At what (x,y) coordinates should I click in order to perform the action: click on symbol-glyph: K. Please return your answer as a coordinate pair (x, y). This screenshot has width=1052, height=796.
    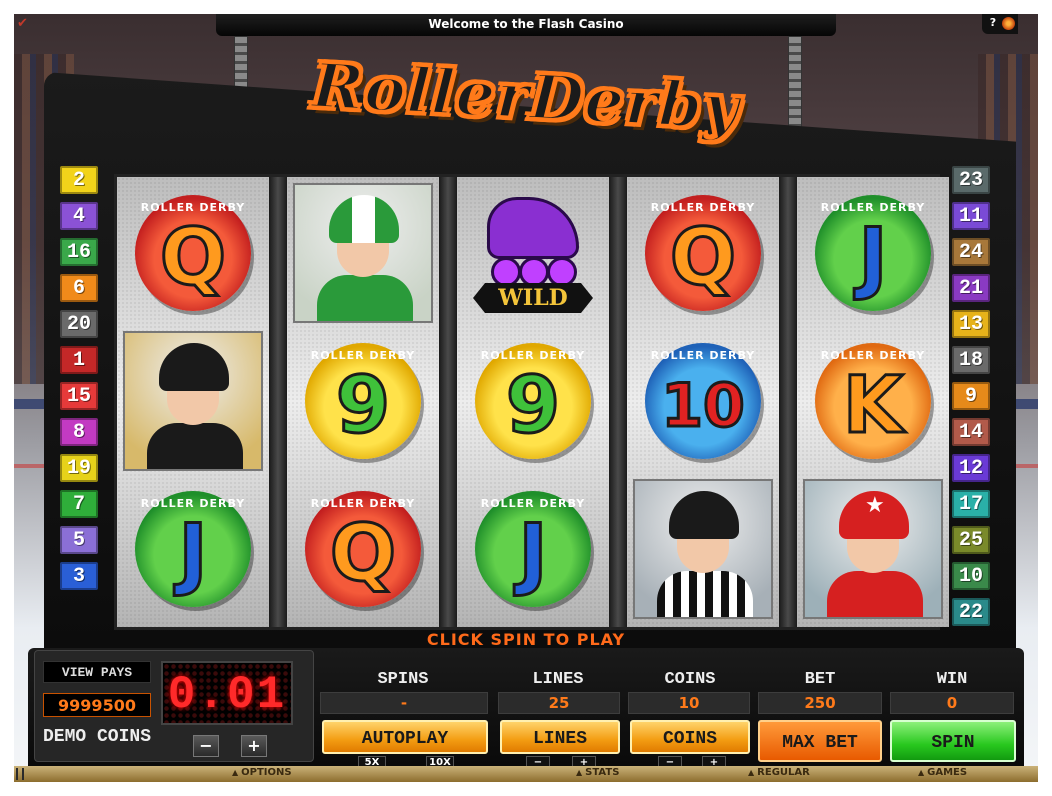
    Looking at the image, I should click on (872, 406).